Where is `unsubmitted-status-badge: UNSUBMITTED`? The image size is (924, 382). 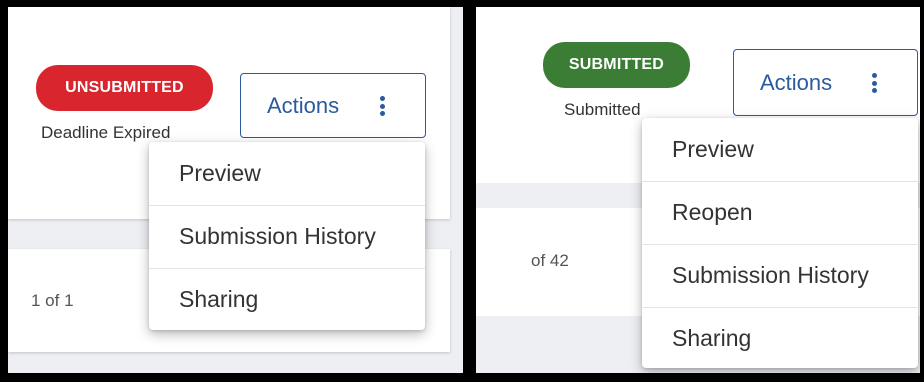 unsubmitted-status-badge: UNSUBMITTED is located at coordinates (124, 88).